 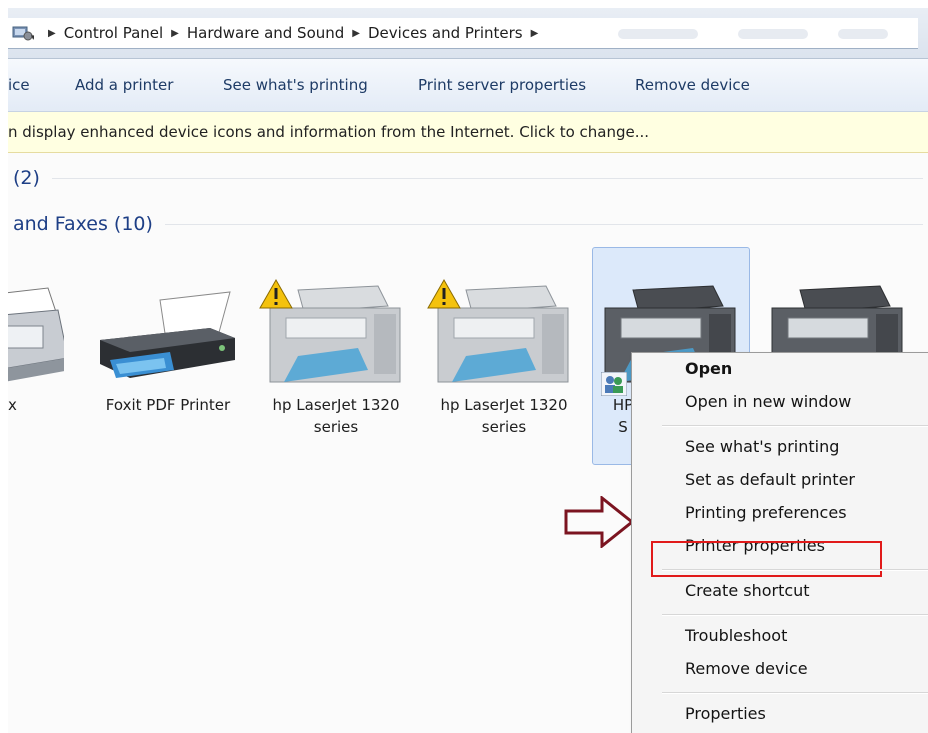 I want to click on add-printer-command: Add a printer, so click(x=124, y=85).